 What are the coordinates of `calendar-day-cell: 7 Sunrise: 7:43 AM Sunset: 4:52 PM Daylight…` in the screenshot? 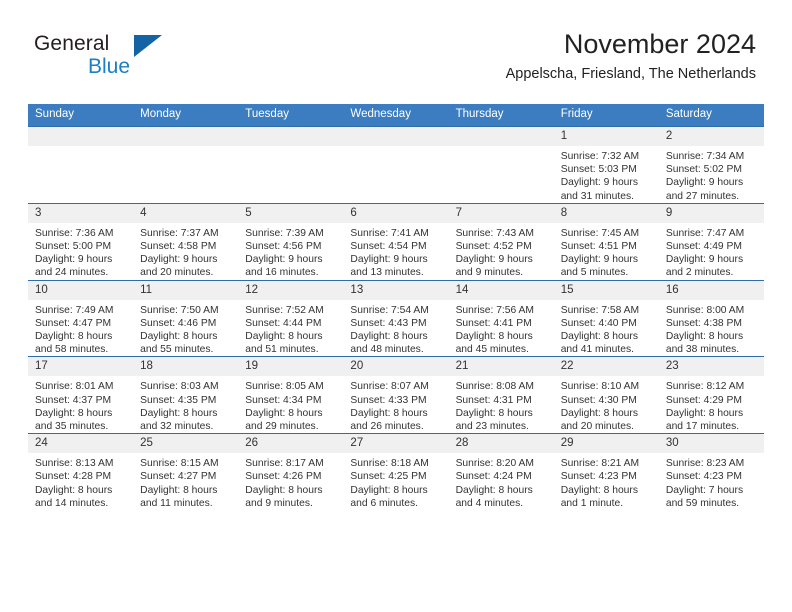 It's located at (501, 241).